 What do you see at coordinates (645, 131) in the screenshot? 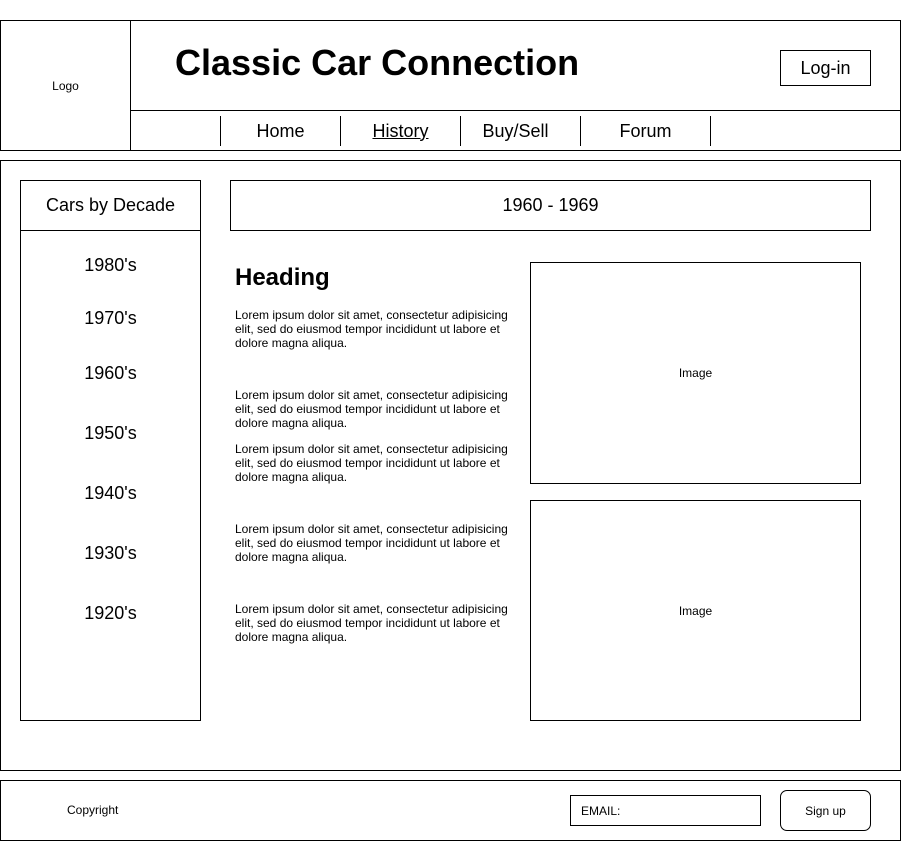
I see `nav-forum: Forum` at bounding box center [645, 131].